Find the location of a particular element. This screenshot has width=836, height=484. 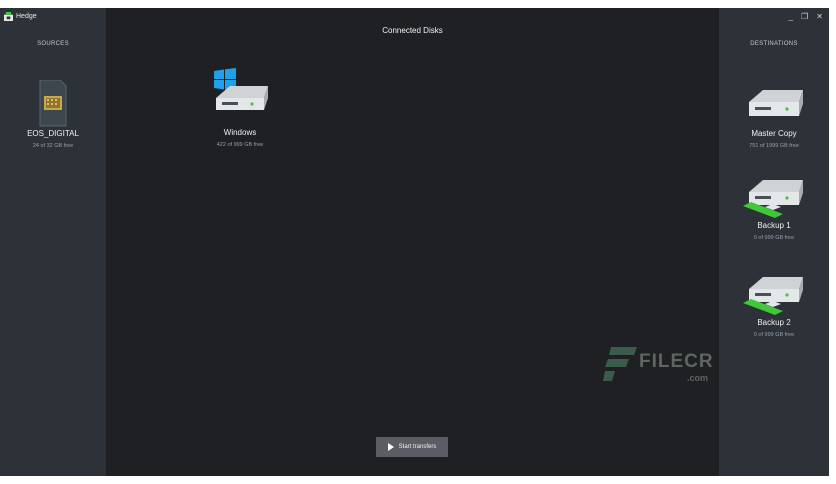

sources-label: SOURCES is located at coordinates (53, 44).